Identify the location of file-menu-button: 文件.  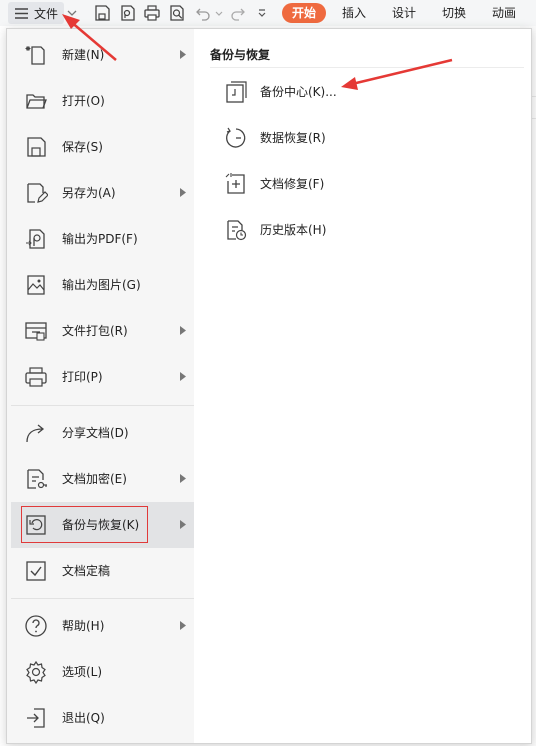
(36, 13).